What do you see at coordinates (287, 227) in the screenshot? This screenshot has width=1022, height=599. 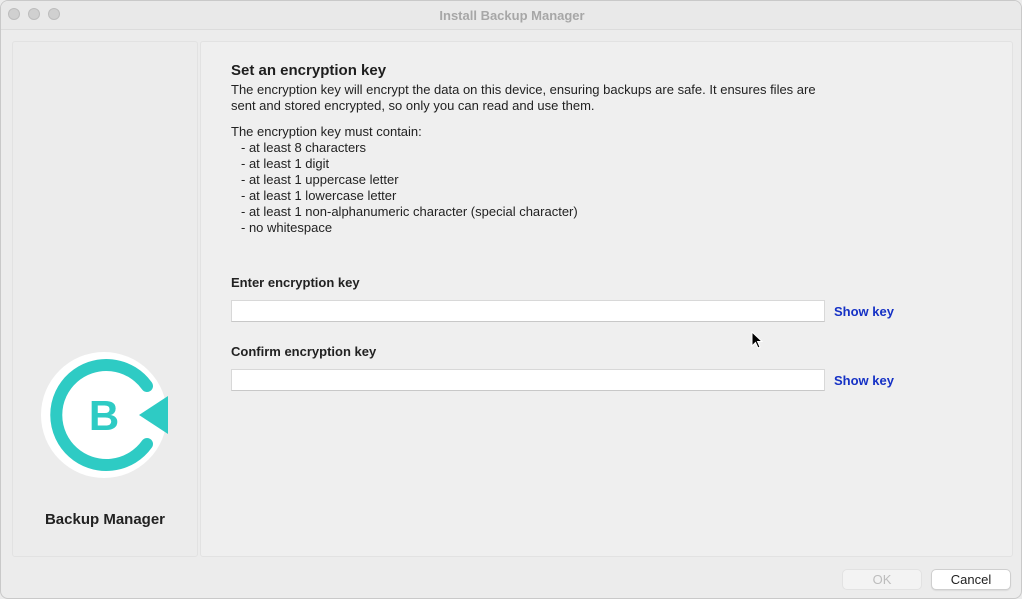 I see `requirement-item: - no whitespace` at bounding box center [287, 227].